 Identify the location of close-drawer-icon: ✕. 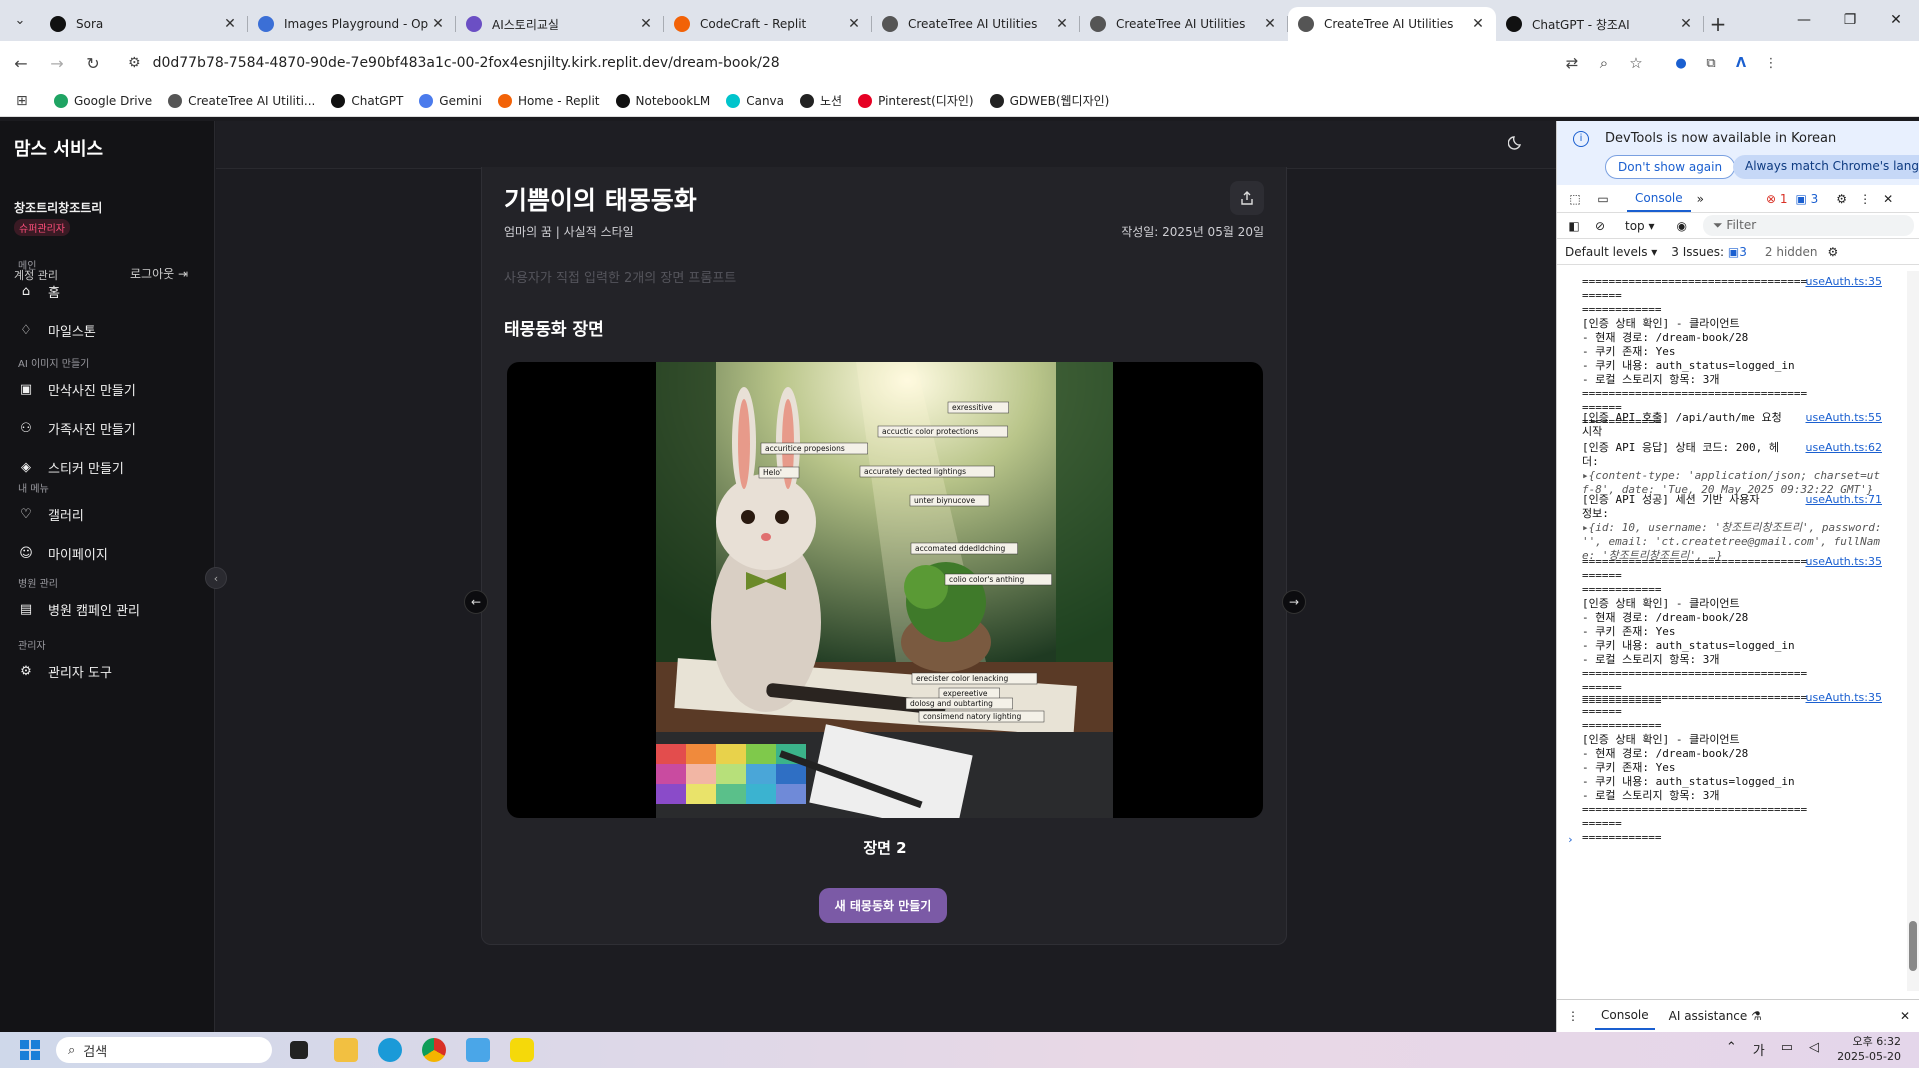
(1905, 1016).